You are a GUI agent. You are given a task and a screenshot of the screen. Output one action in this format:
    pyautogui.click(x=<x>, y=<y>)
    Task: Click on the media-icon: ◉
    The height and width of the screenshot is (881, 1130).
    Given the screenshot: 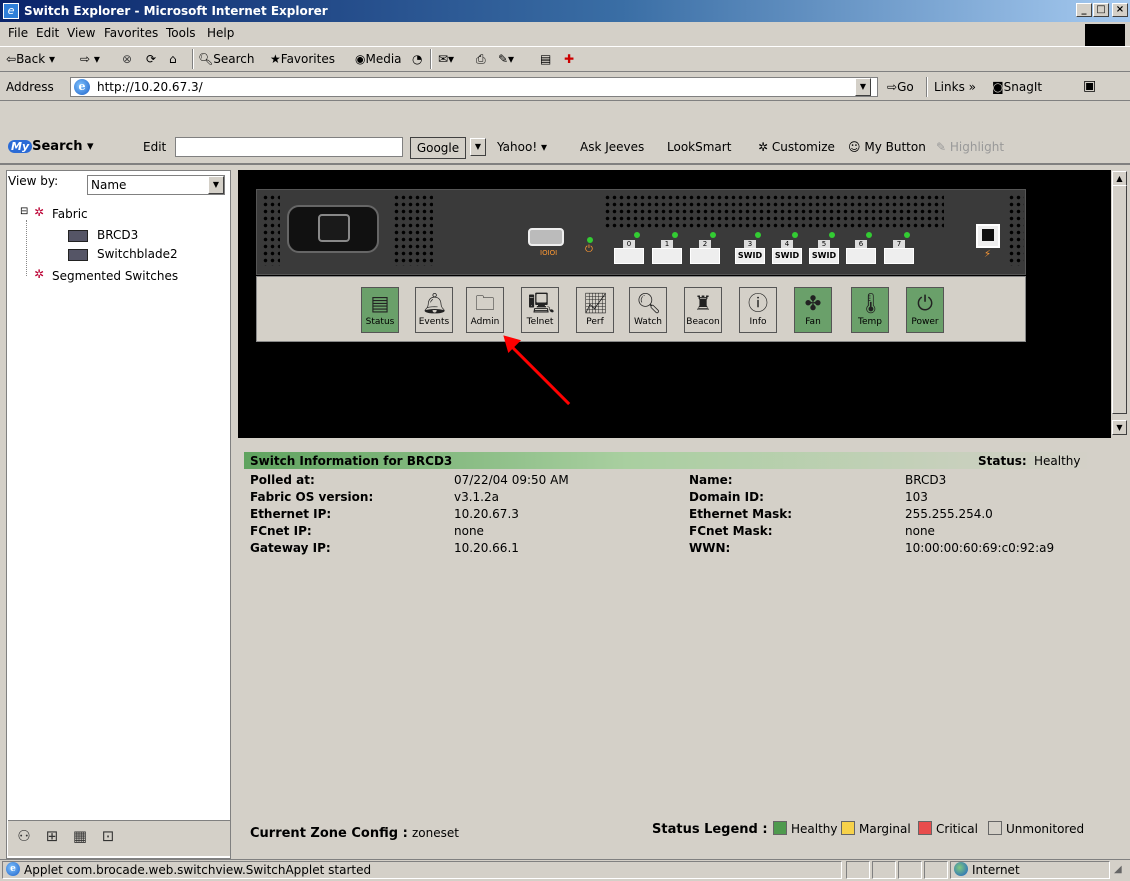 What is the action you would take?
    pyautogui.click(x=360, y=59)
    